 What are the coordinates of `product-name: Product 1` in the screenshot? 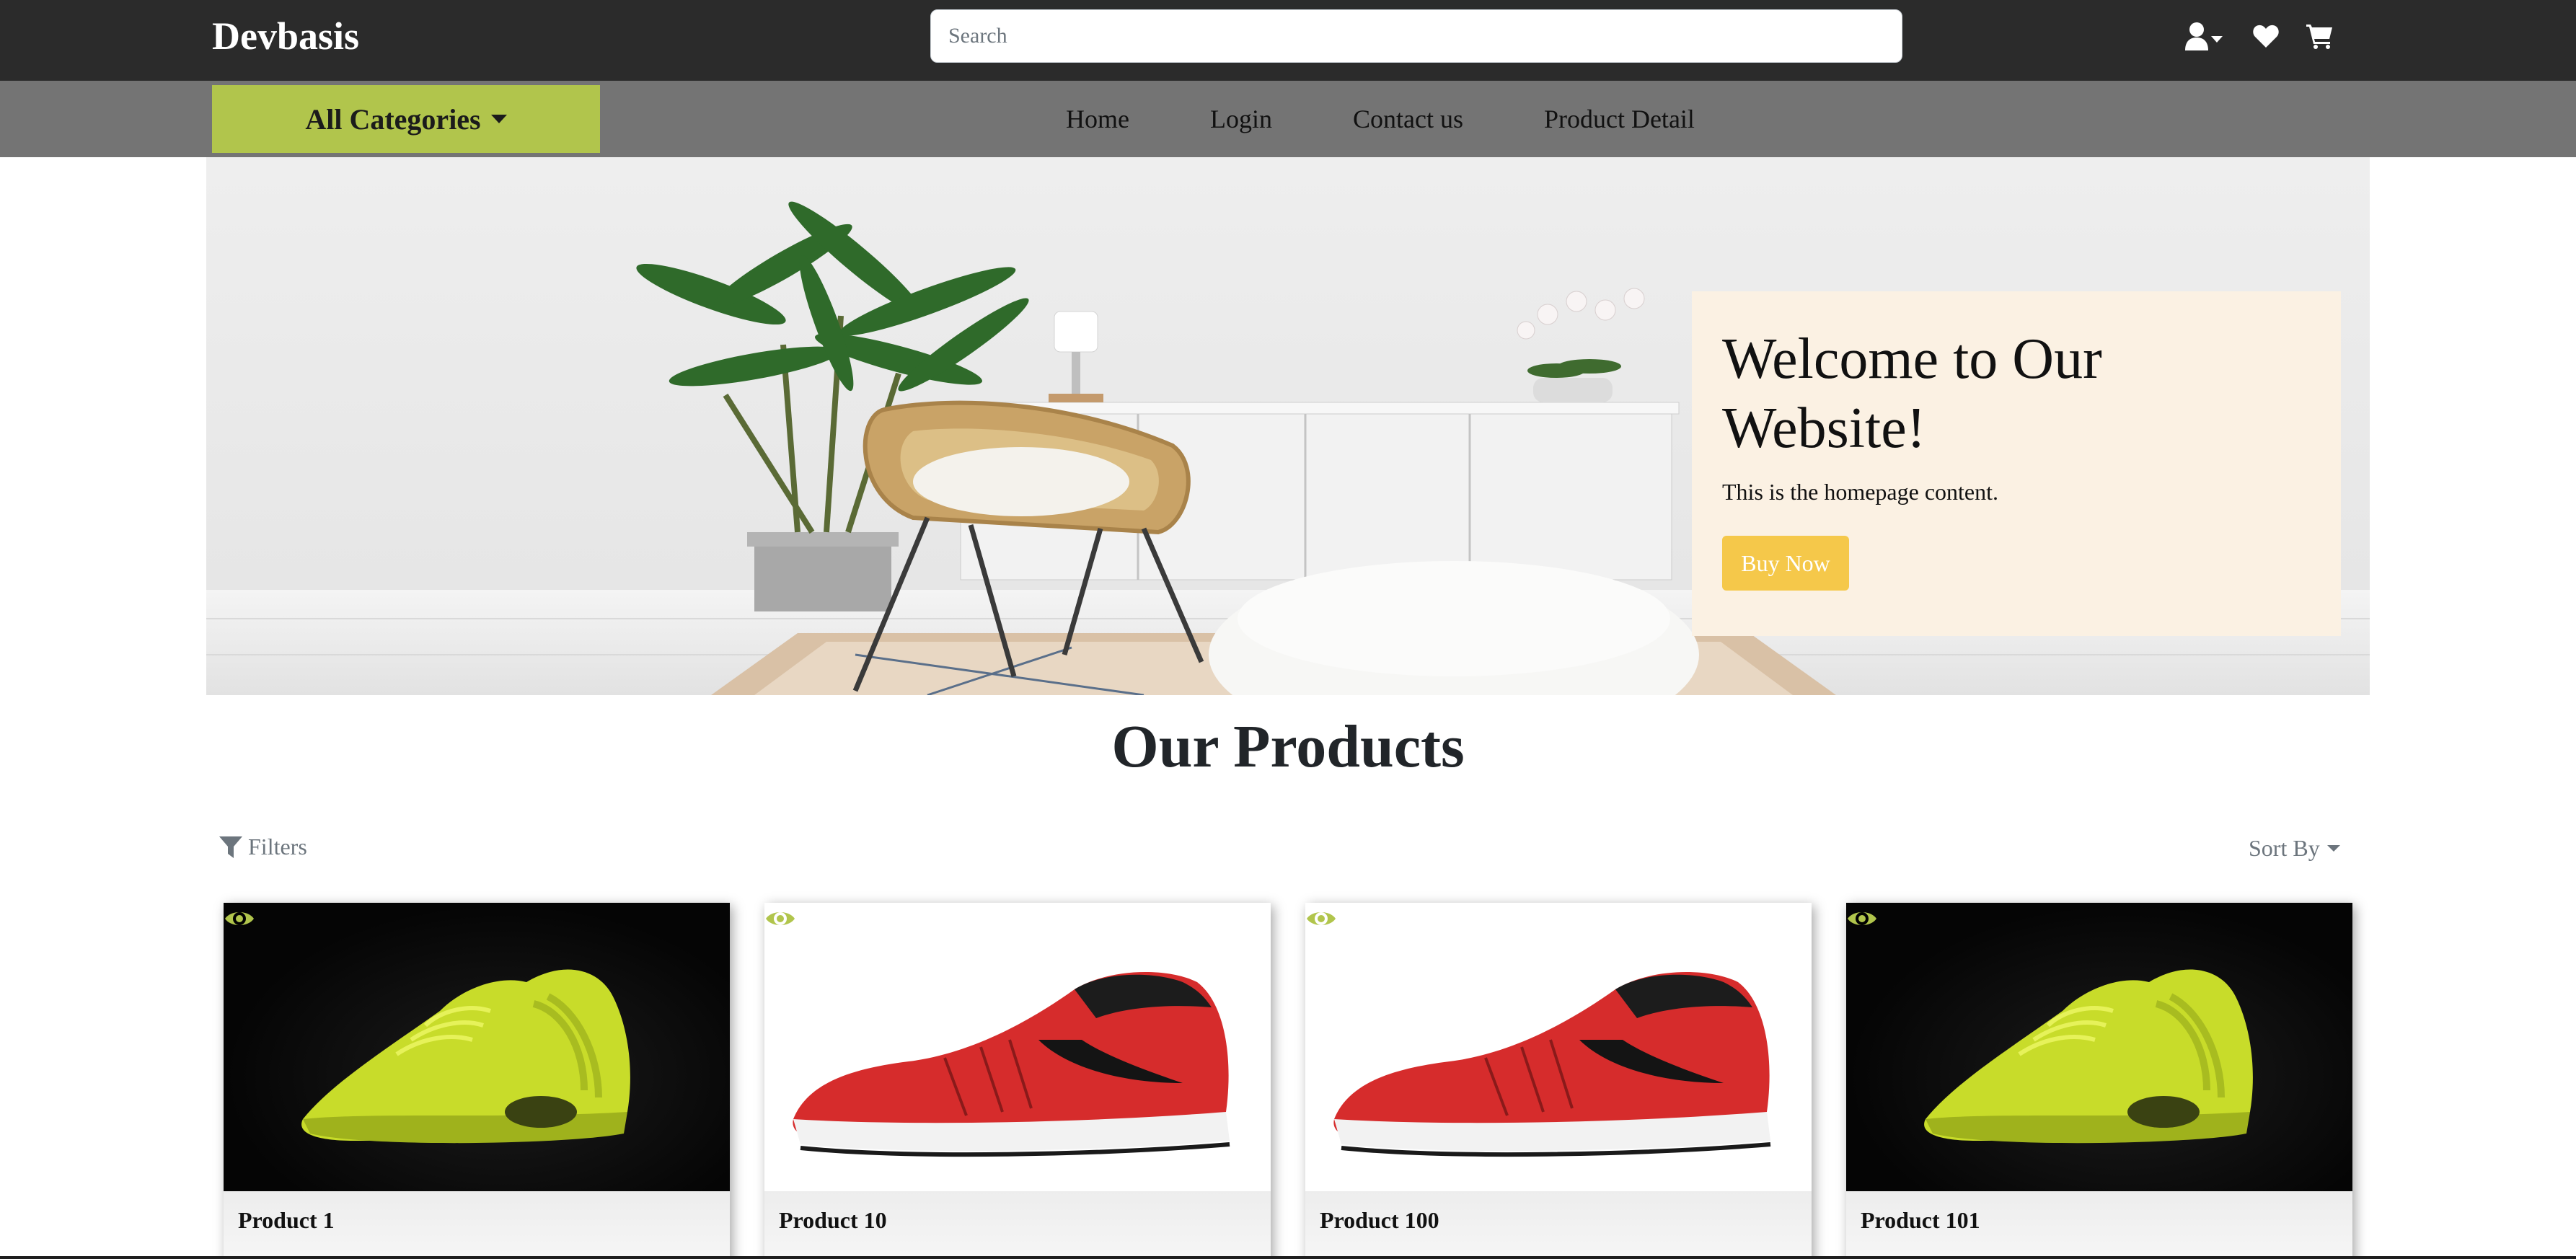 It's located at (476, 1220).